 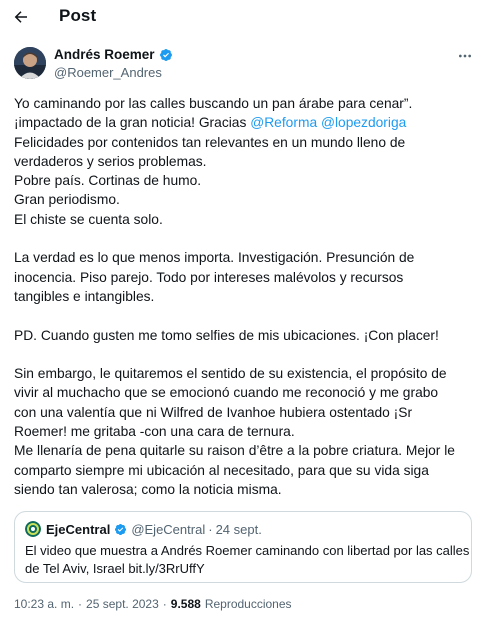 I want to click on ejecentral-logo-icon, so click(x=33, y=529).